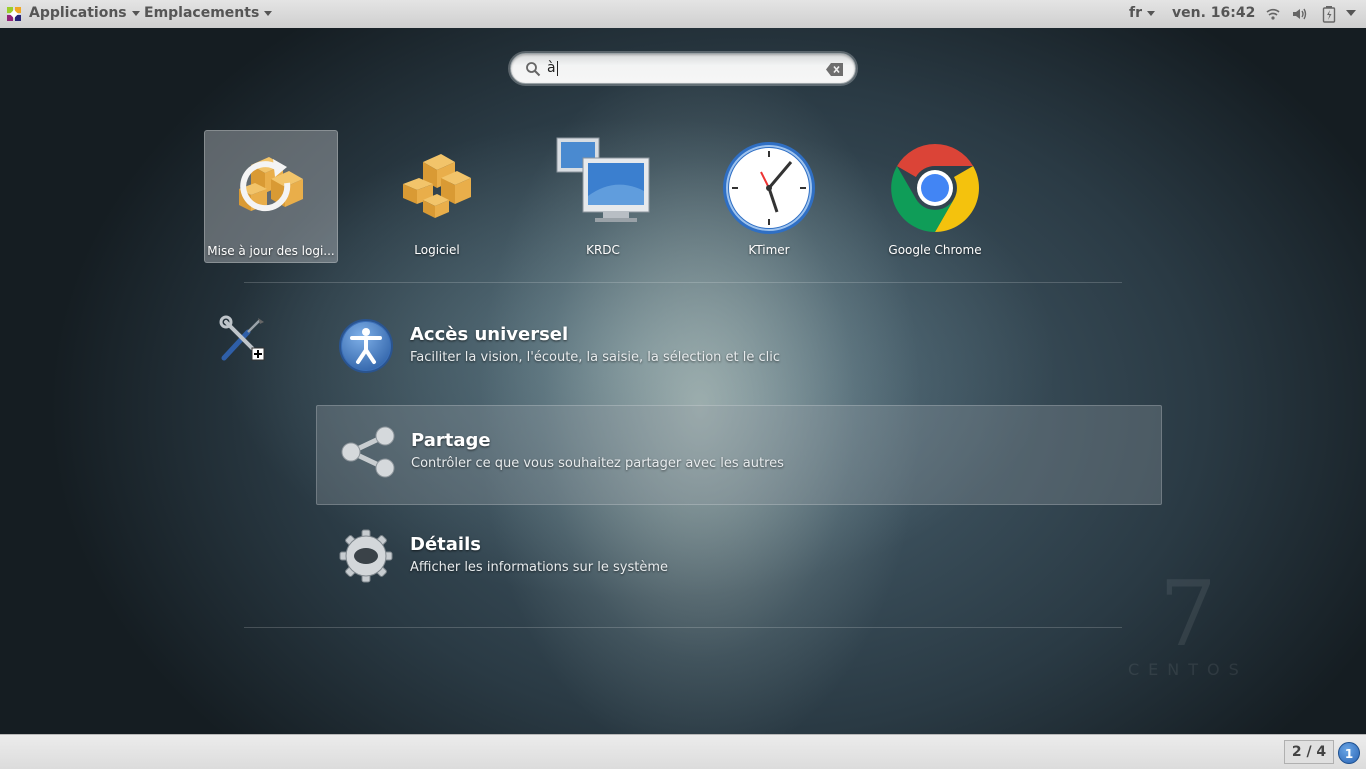 The image size is (1366, 769). What do you see at coordinates (366, 346) in the screenshot?
I see `accessibility-icon` at bounding box center [366, 346].